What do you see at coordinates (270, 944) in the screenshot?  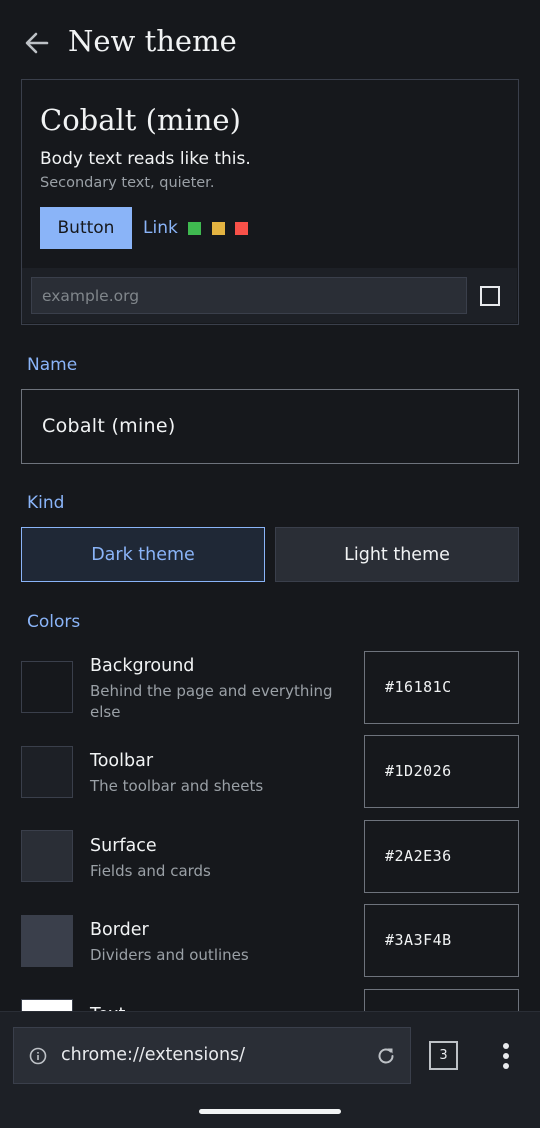 I see `color-row-border: Border Dividers and outlines #3A3F4B` at bounding box center [270, 944].